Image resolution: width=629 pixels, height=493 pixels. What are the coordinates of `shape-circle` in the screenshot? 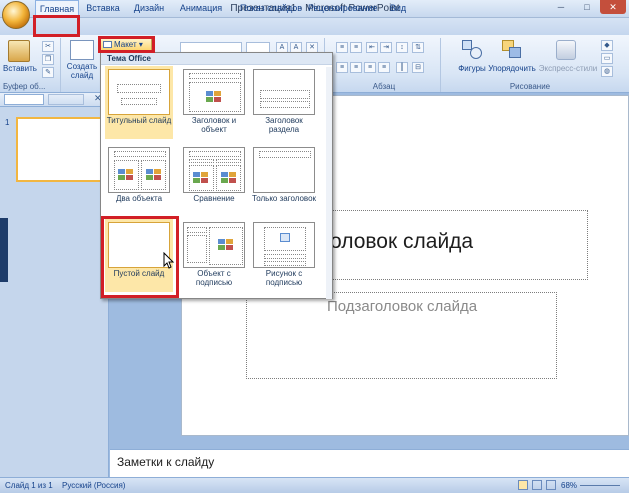 It's located at (476, 53).